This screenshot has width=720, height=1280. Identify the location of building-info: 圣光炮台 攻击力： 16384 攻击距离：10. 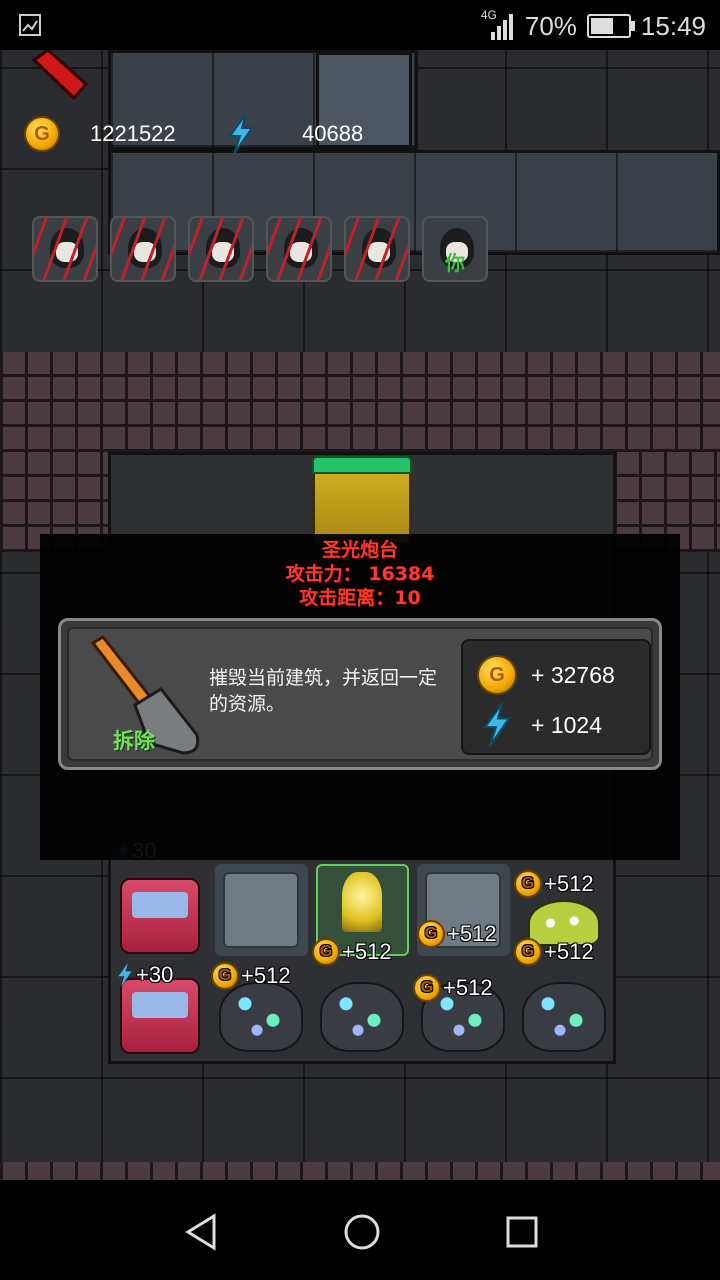
(360, 574).